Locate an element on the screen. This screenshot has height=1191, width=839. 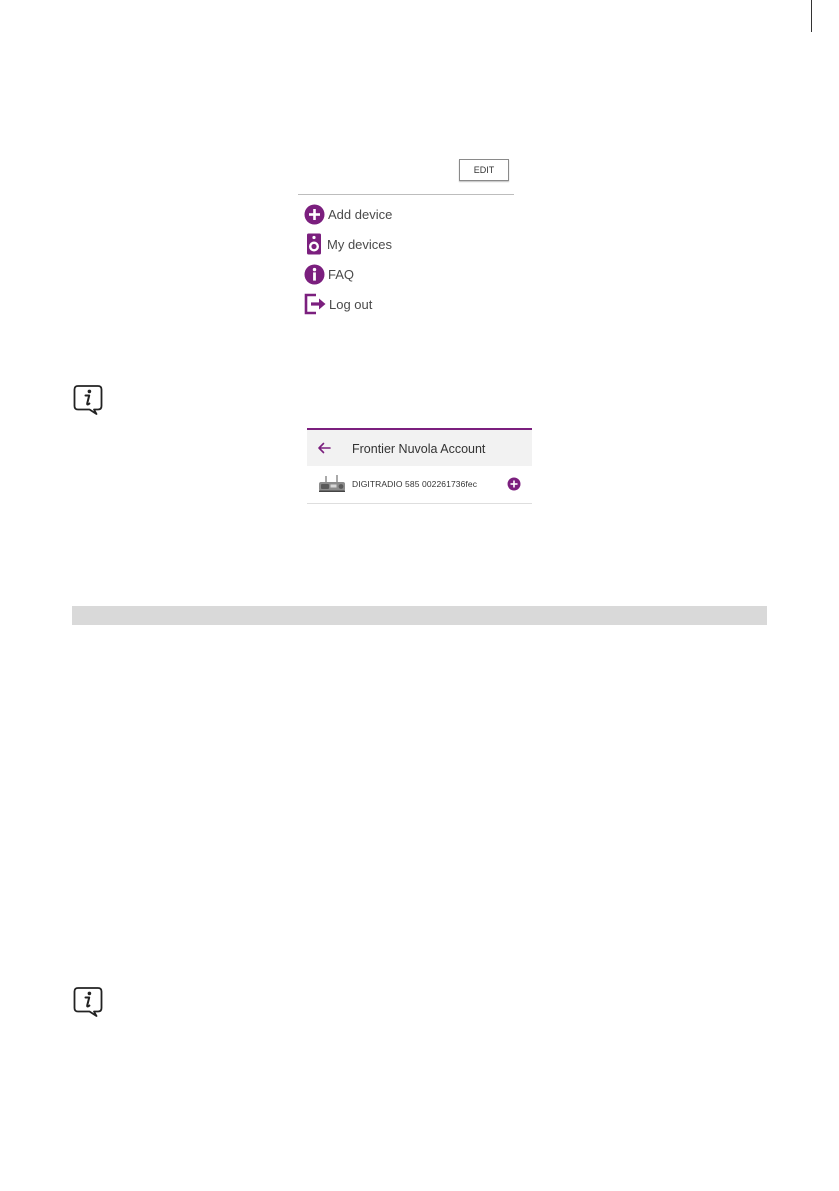
page-edge-mark is located at coordinates (811, 16).